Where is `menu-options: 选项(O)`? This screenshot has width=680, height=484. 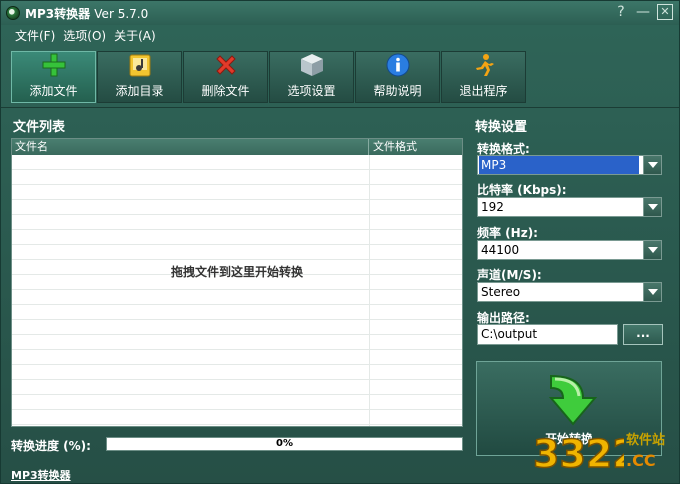 menu-options: 选项(O) is located at coordinates (84, 35).